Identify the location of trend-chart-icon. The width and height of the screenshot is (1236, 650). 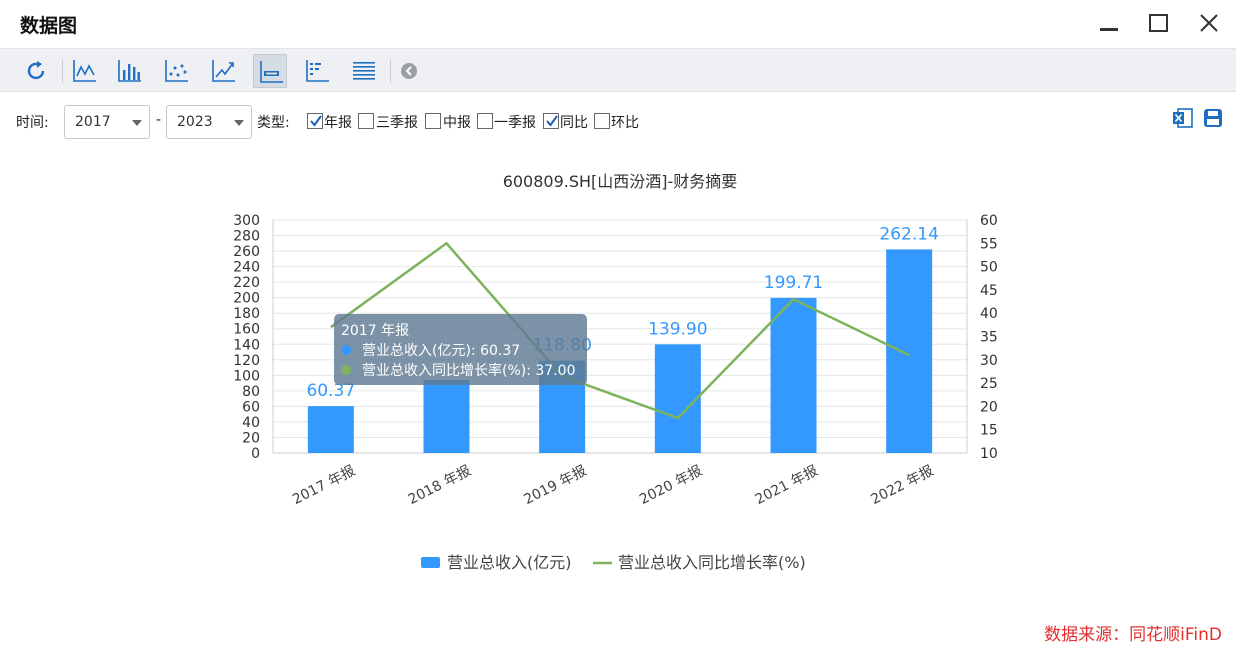
(223, 71).